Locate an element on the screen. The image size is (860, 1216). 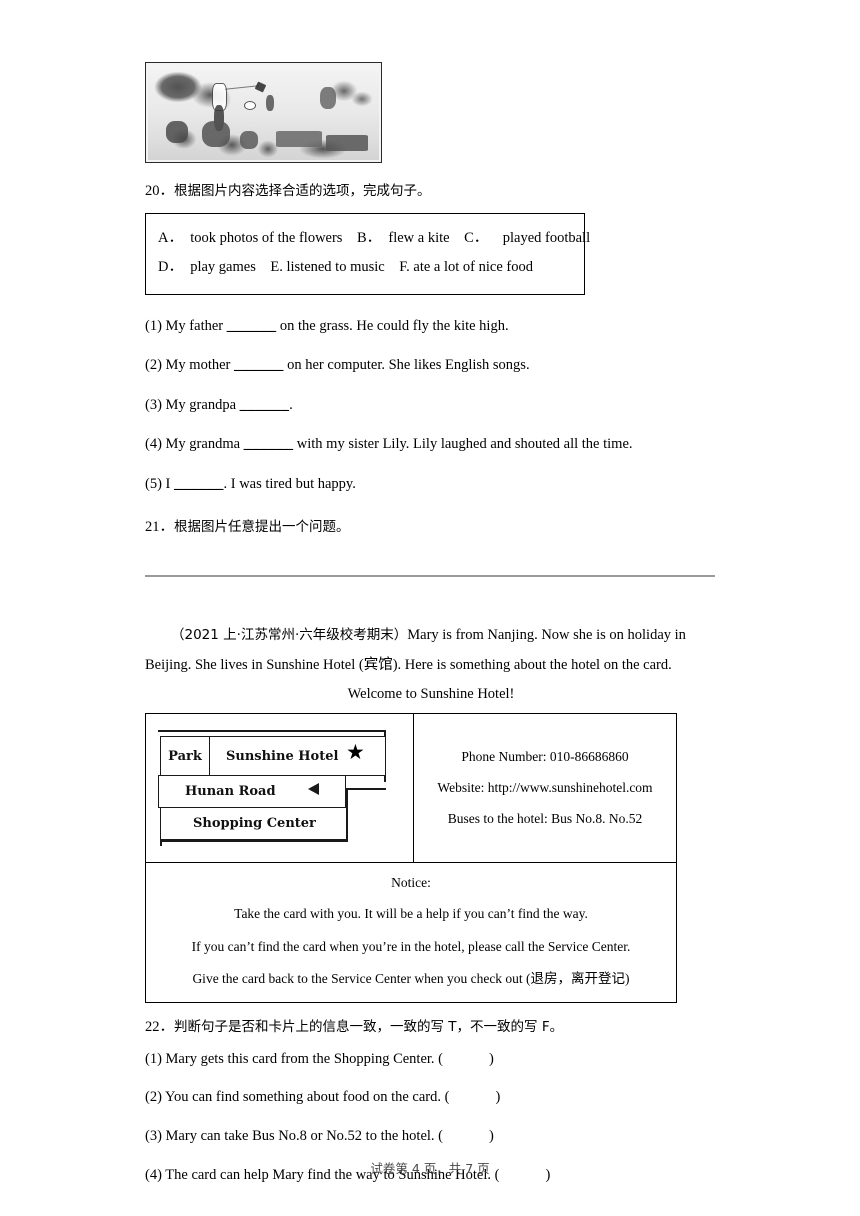
question-20-stem: 20．根据图片内容选择合适的选项，完成句子。 is located at coordinates (431, 192).